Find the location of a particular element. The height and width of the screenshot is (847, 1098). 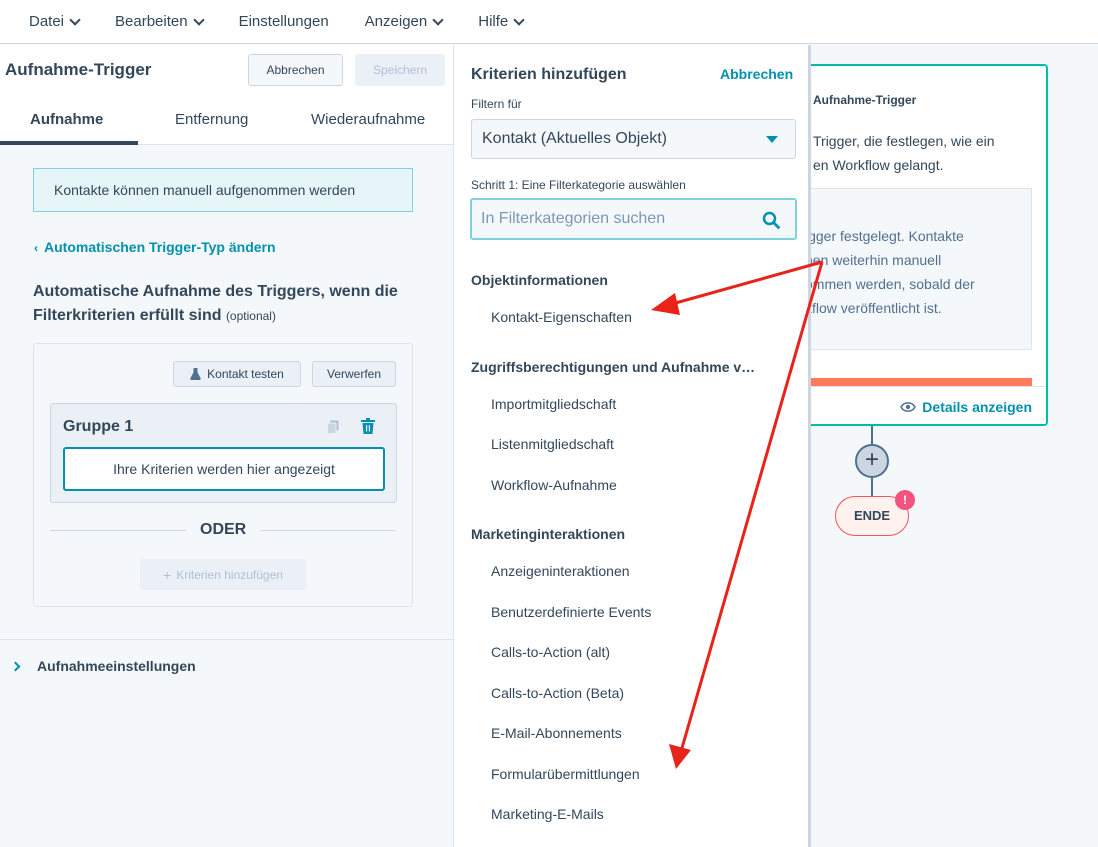

category-item-workflow: Workflow-Aufnahme is located at coordinates (554, 485).